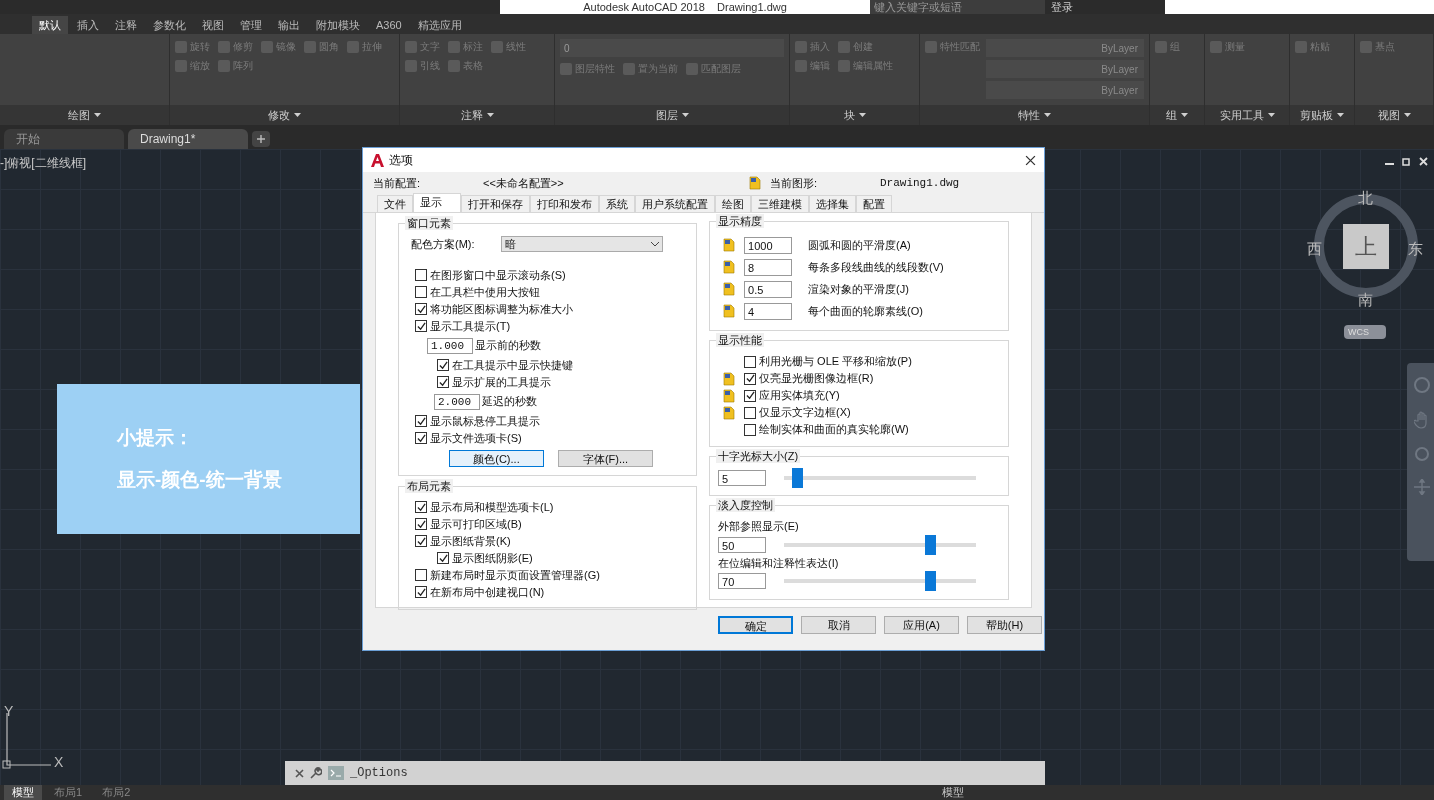  Describe the element at coordinates (1247, 115) in the screenshot. I see `panel-title: 实用工具` at that location.